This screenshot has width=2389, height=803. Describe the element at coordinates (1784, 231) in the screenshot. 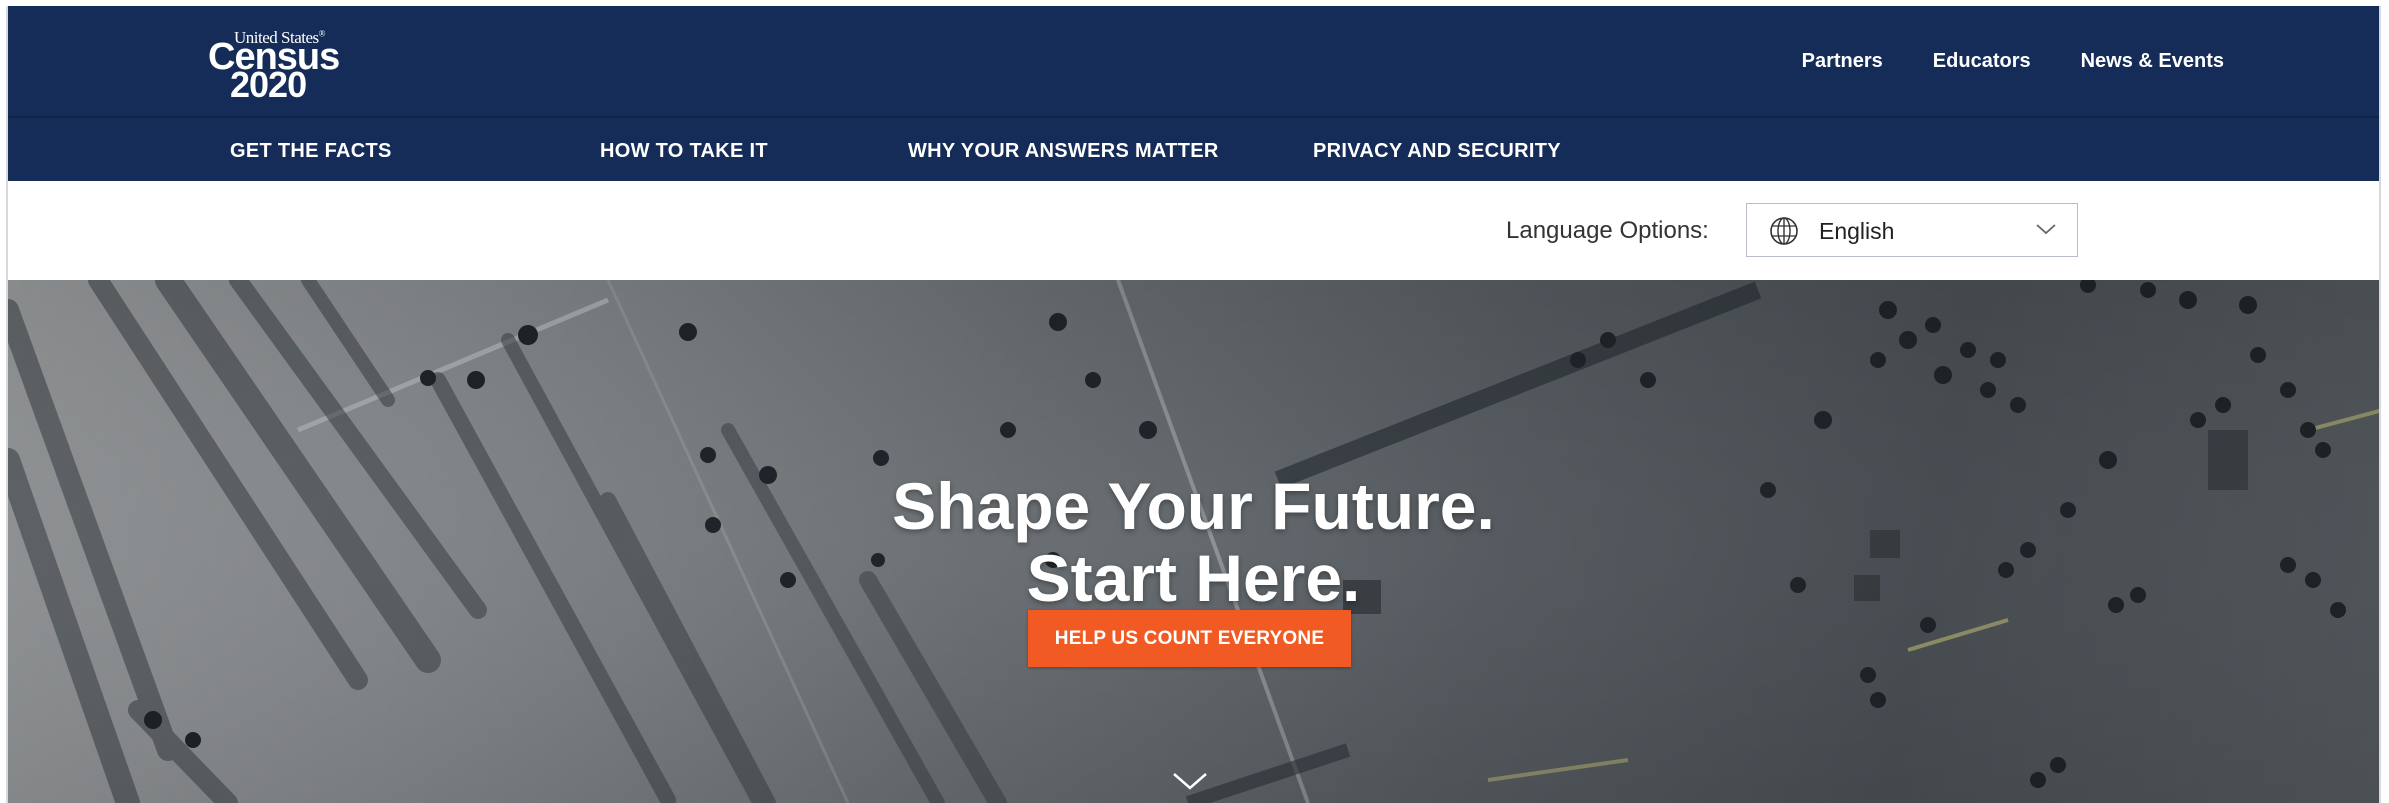

I see `globe-icon` at that location.